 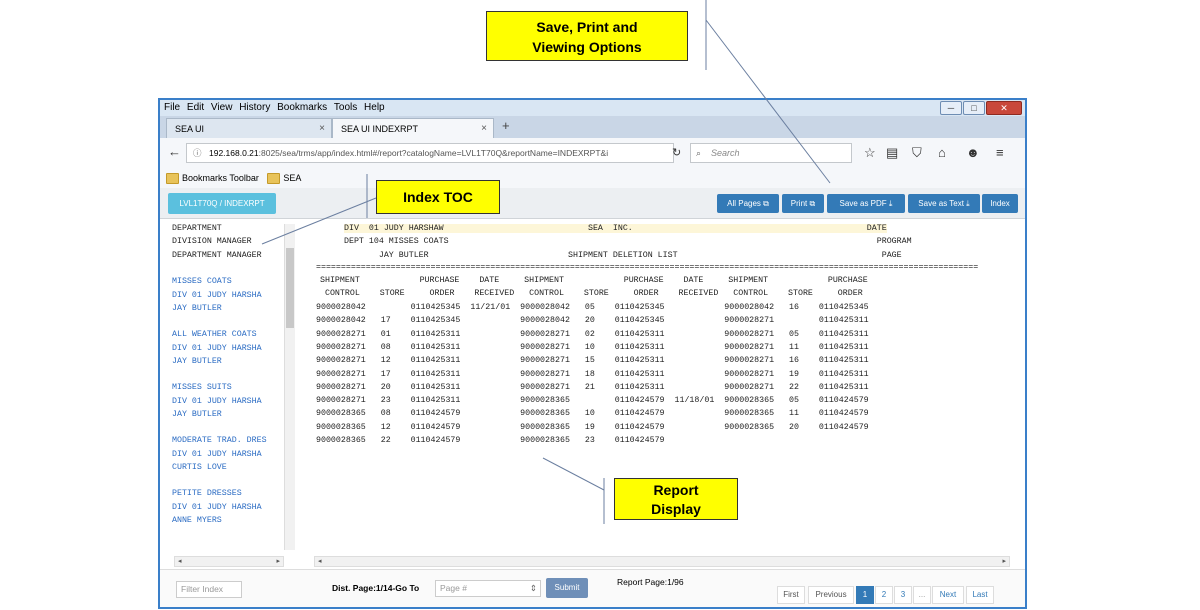 What do you see at coordinates (506, 125) in the screenshot?
I see `new-tab-button: +` at bounding box center [506, 125].